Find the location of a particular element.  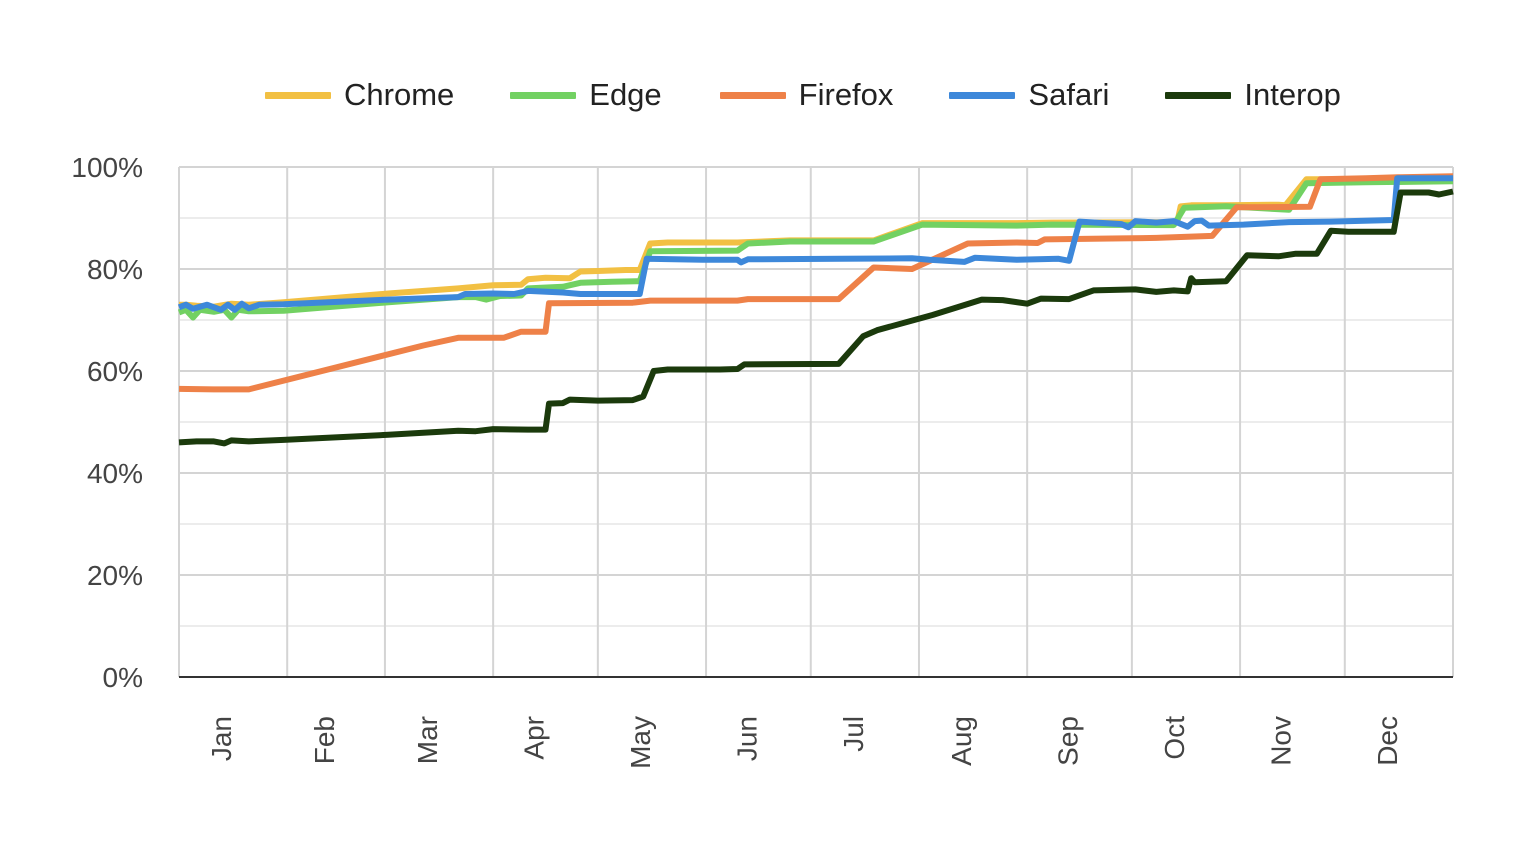

x-tick-label: May is located at coordinates (640, 742).